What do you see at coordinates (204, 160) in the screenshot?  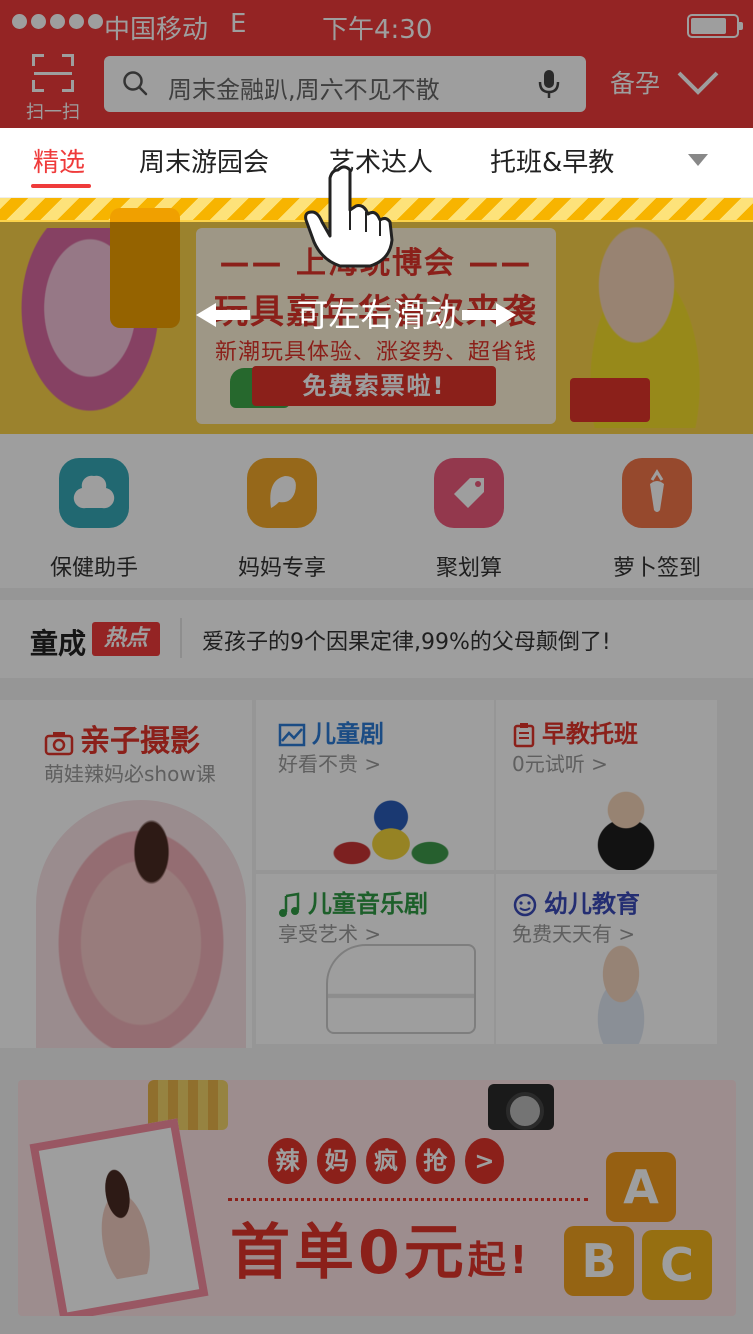 I see `tab-weekend-fair: 周末游园会` at bounding box center [204, 160].